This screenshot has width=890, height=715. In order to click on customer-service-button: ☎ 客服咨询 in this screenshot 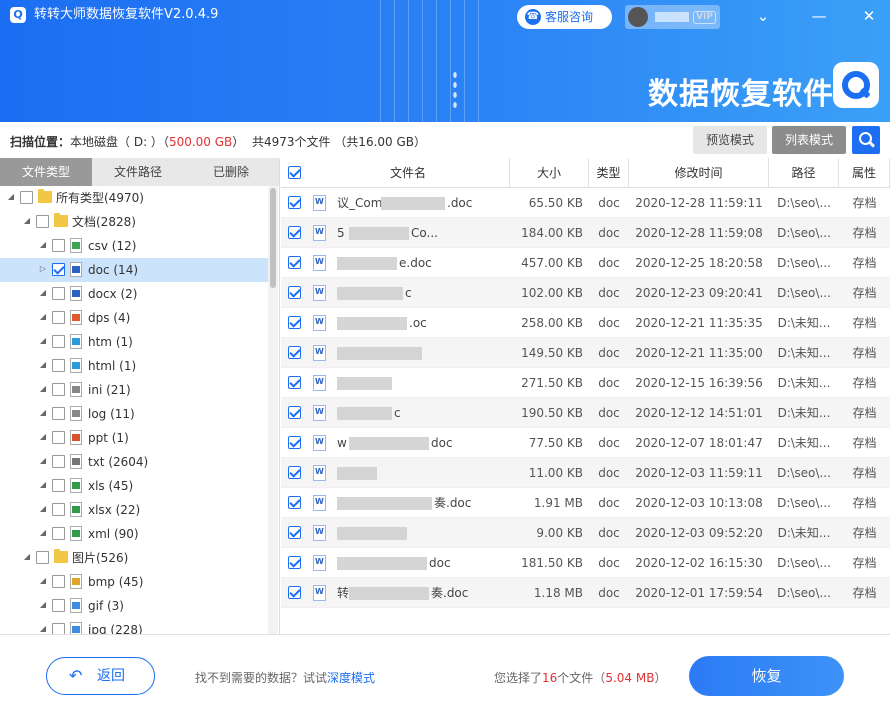, I will do `click(564, 17)`.